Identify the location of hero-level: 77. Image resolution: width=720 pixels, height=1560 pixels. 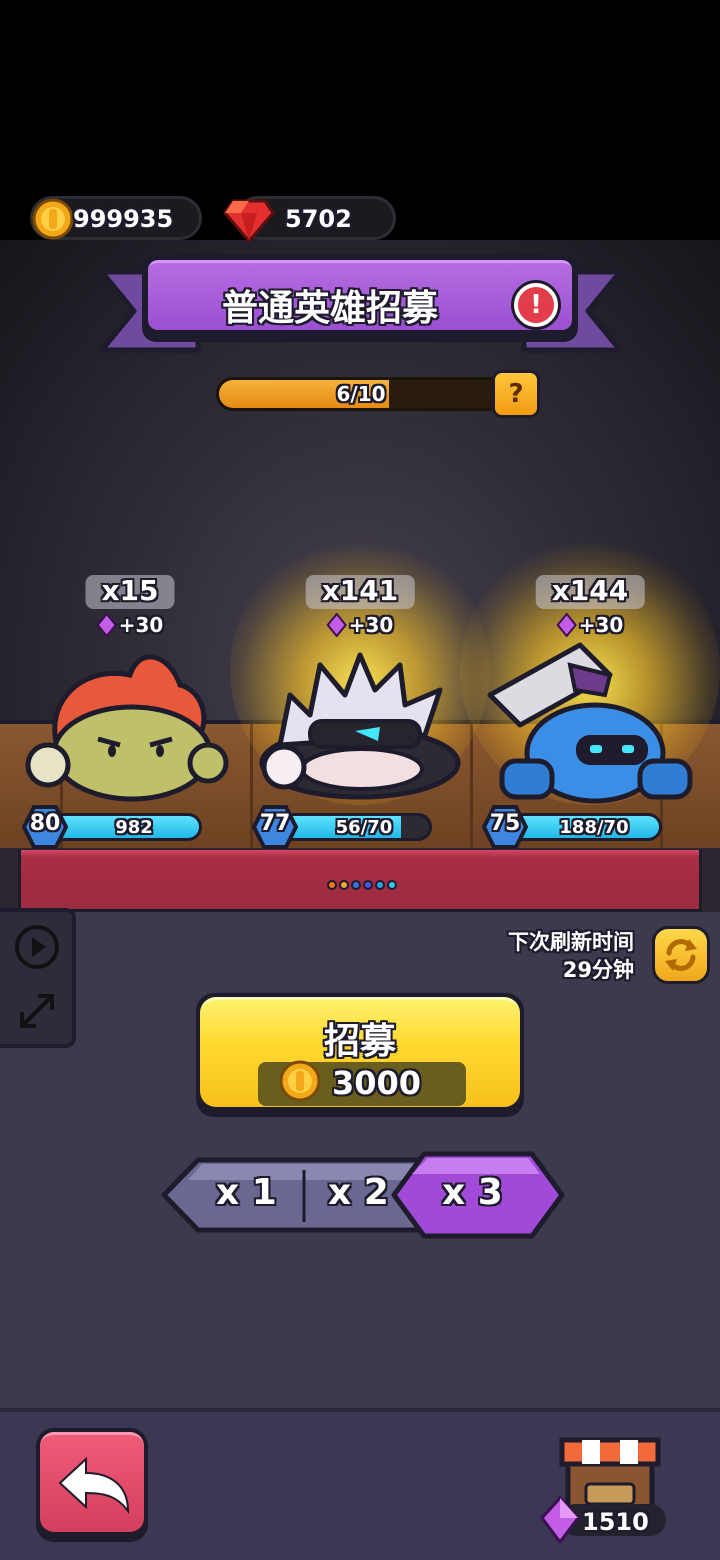
(275, 823).